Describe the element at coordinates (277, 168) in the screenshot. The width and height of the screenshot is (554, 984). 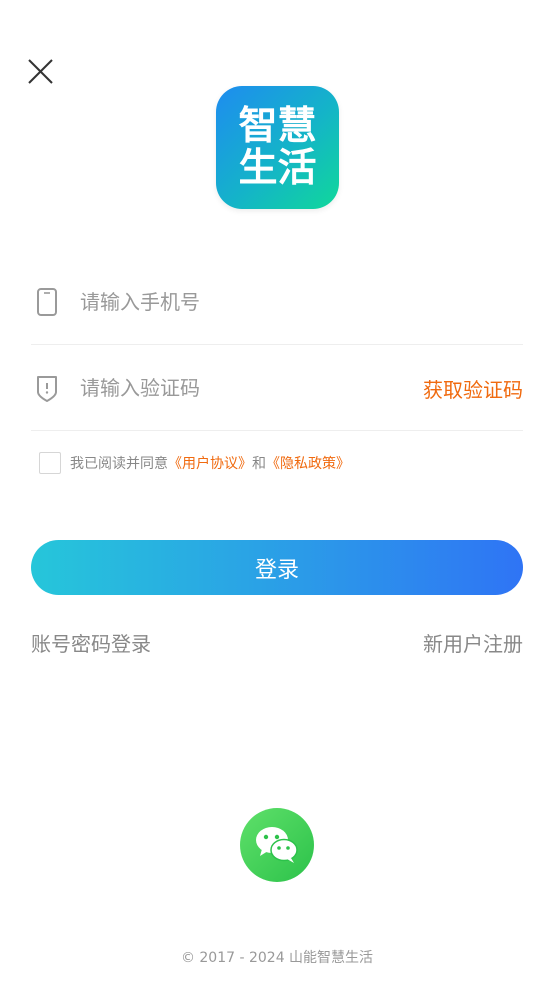
I see `logo-text-line2: 生活` at that location.